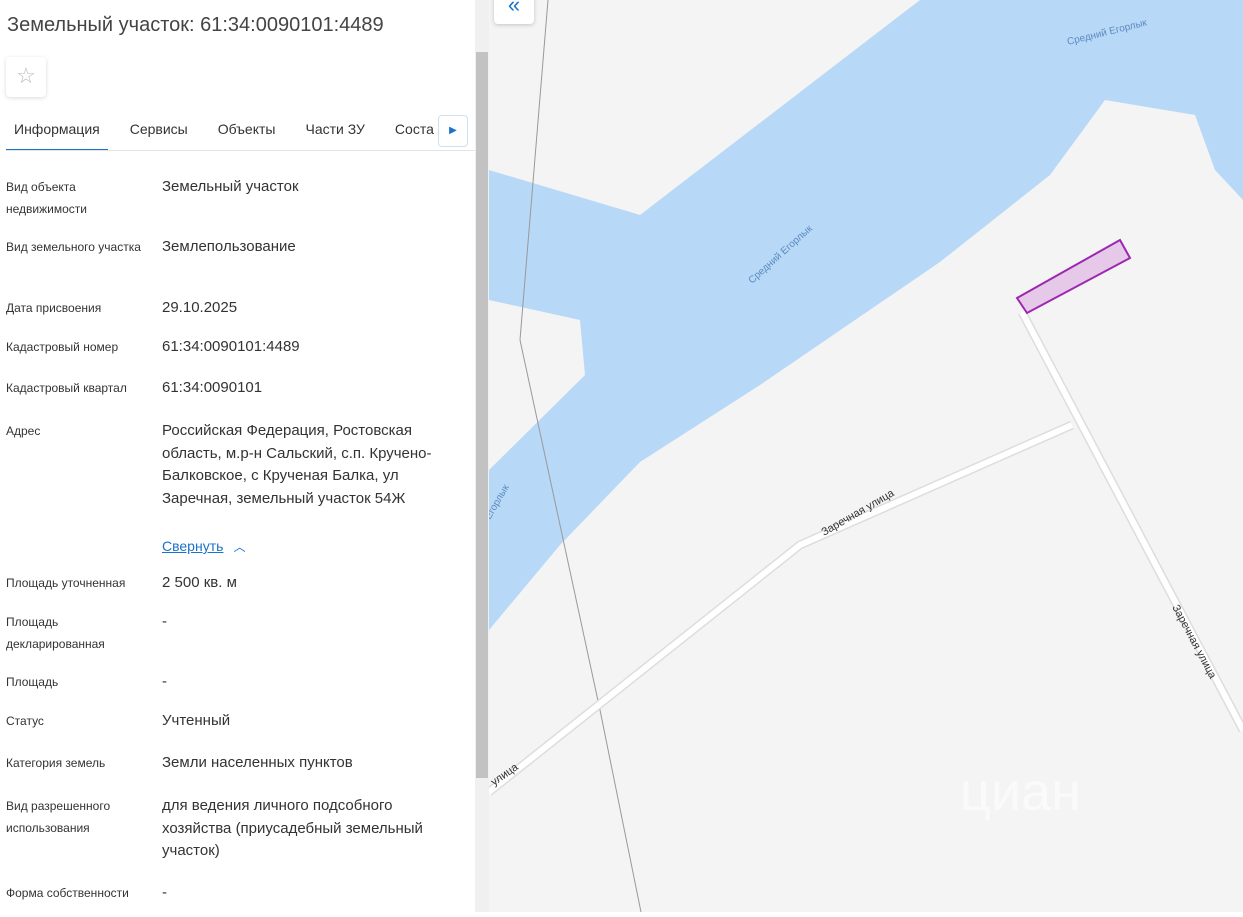  I want to click on field-label: Площадь декларированная, so click(55, 633).